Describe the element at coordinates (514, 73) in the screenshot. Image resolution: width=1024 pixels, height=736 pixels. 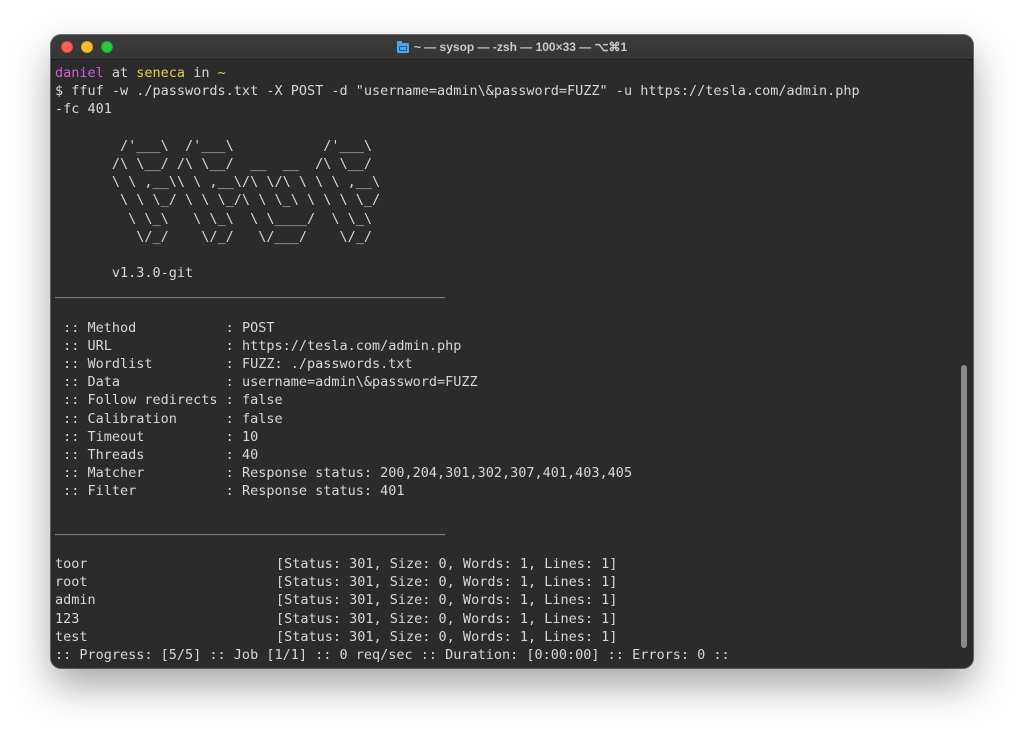
I see `prompt-line: daniel at seneca in ~` at that location.